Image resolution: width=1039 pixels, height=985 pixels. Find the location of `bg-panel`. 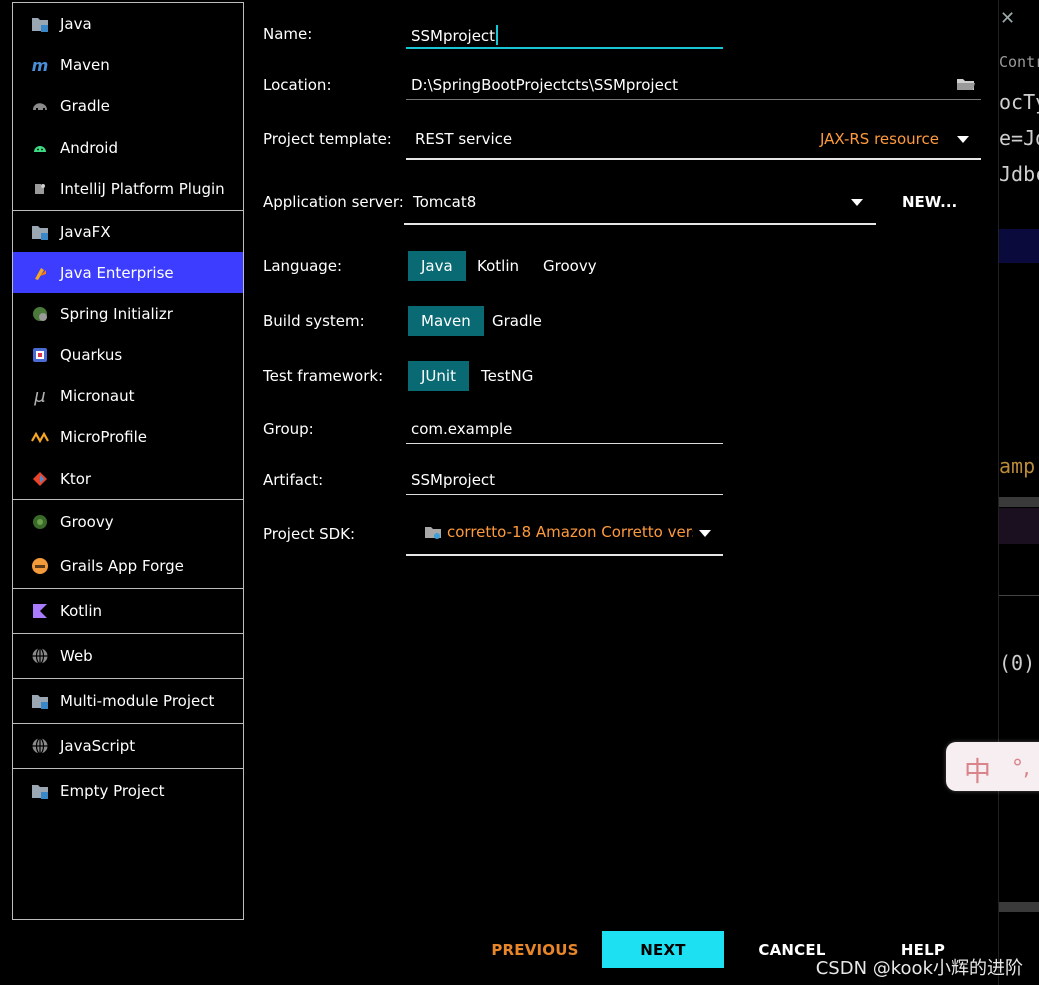

bg-panel is located at coordinates (1019, 526).